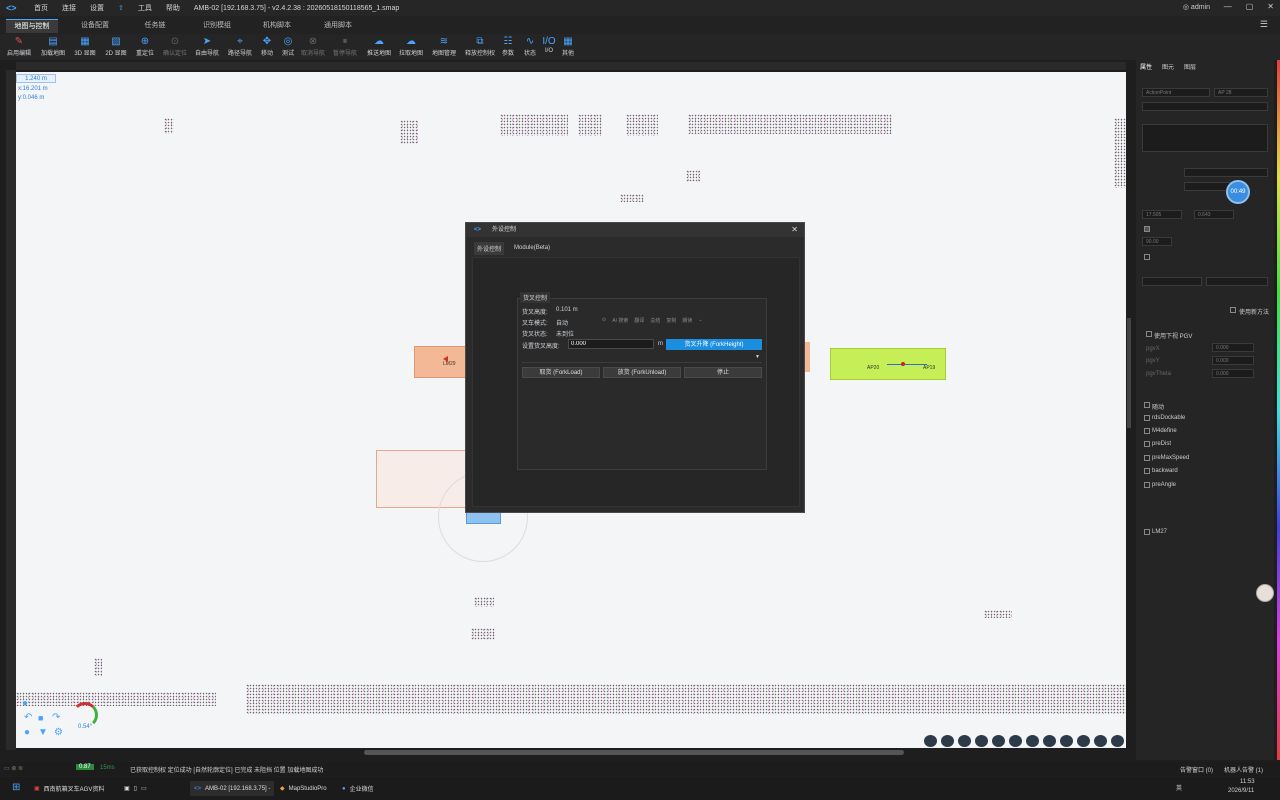 This screenshot has height=800, width=1280. I want to click on close-icon: ✕, so click(1270, 6).